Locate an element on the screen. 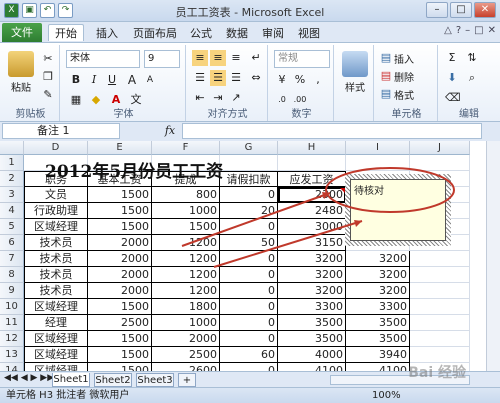  status-bar: 单元格 H3 批注者 微软用户 100% is located at coordinates (250, 395).